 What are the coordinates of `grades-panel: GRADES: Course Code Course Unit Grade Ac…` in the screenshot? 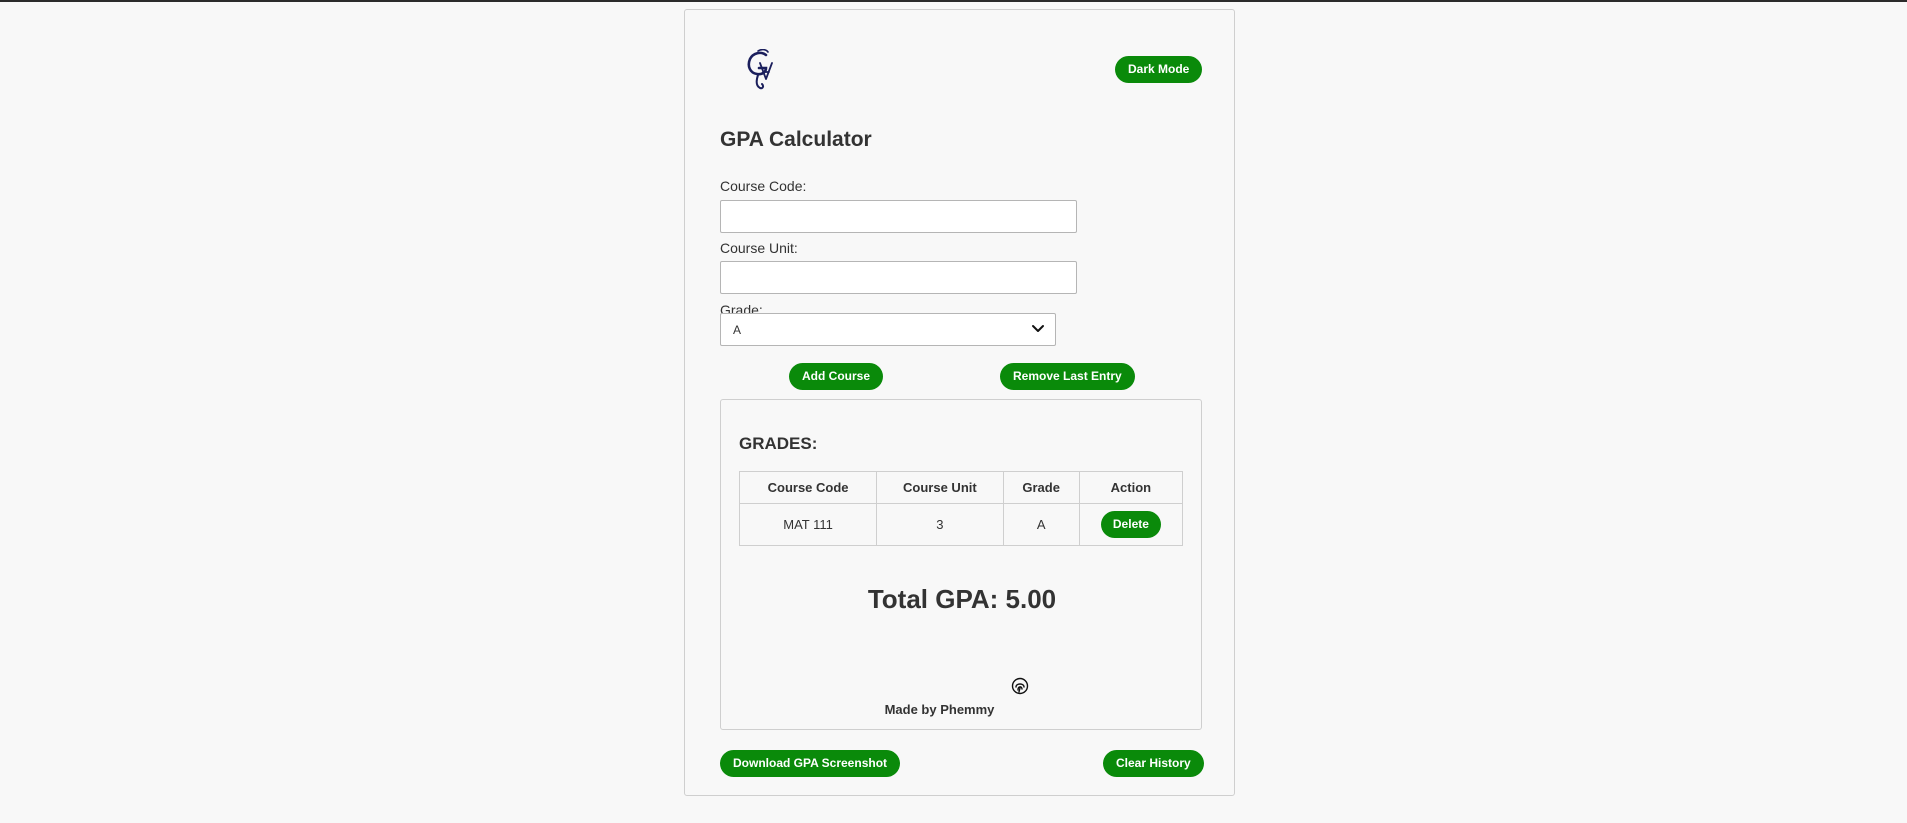 It's located at (961, 564).